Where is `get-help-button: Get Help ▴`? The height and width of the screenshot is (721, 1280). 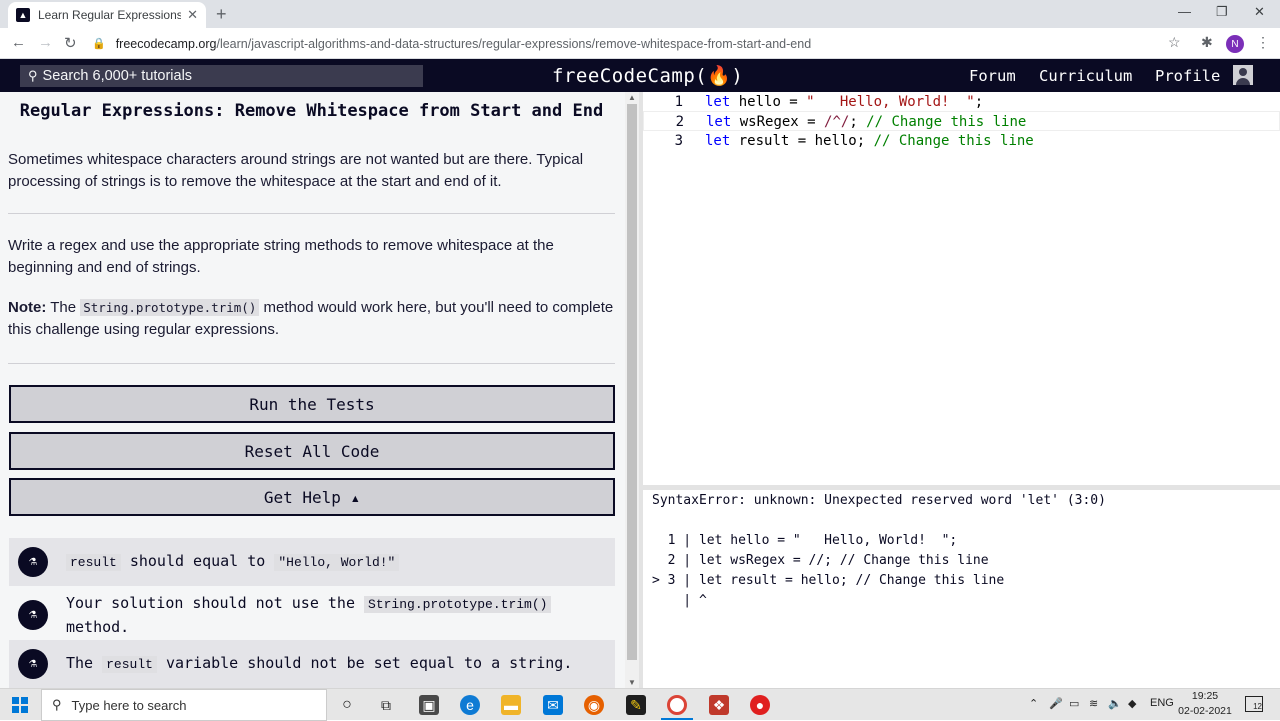 get-help-button: Get Help ▴ is located at coordinates (312, 497).